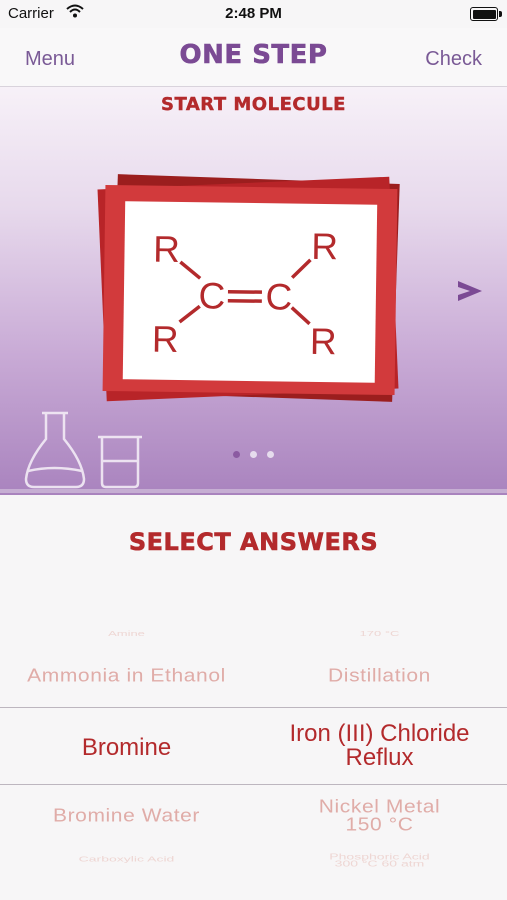 The width and height of the screenshot is (507, 900). I want to click on carbon-right: C, so click(278, 296).